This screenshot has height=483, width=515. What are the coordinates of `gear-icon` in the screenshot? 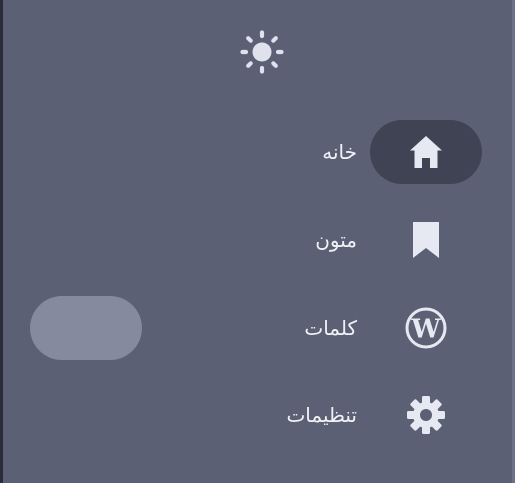 It's located at (426, 415).